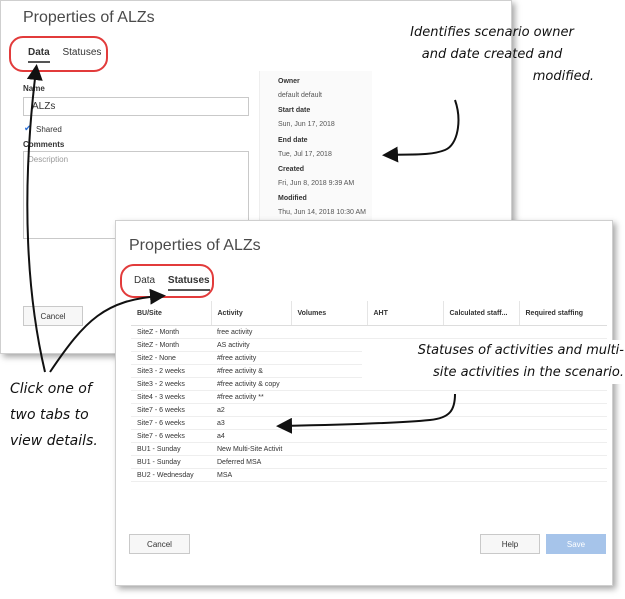  What do you see at coordinates (136, 106) in the screenshot?
I see `name-input: ALZs` at bounding box center [136, 106].